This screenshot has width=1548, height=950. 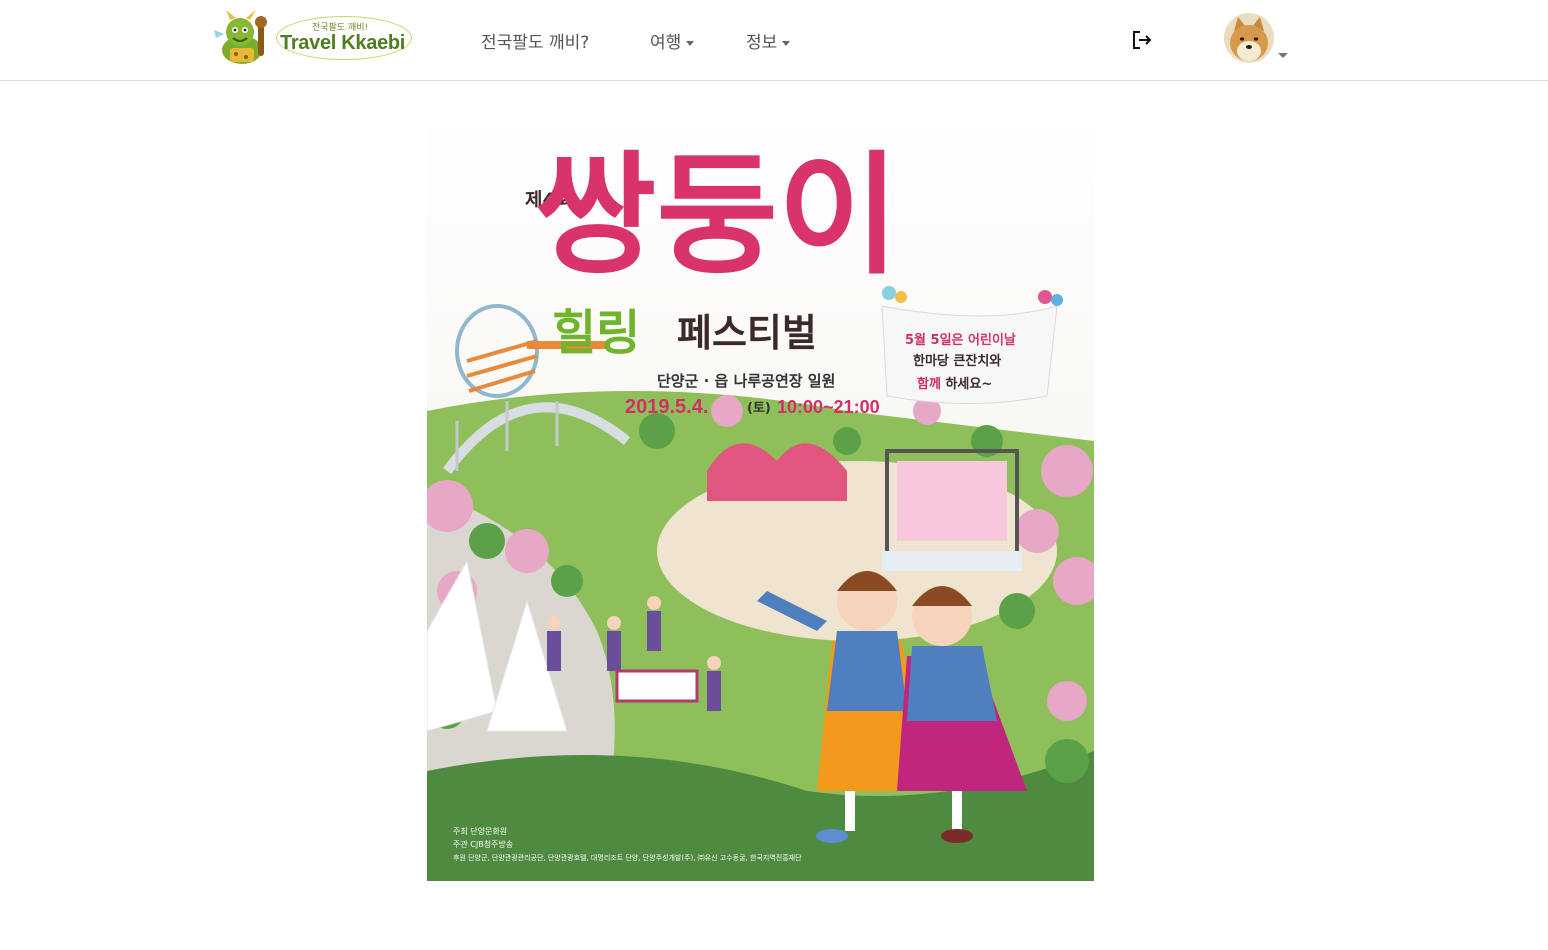 I want to click on banner-line3-b: 하세요~, so click(x=966, y=384).